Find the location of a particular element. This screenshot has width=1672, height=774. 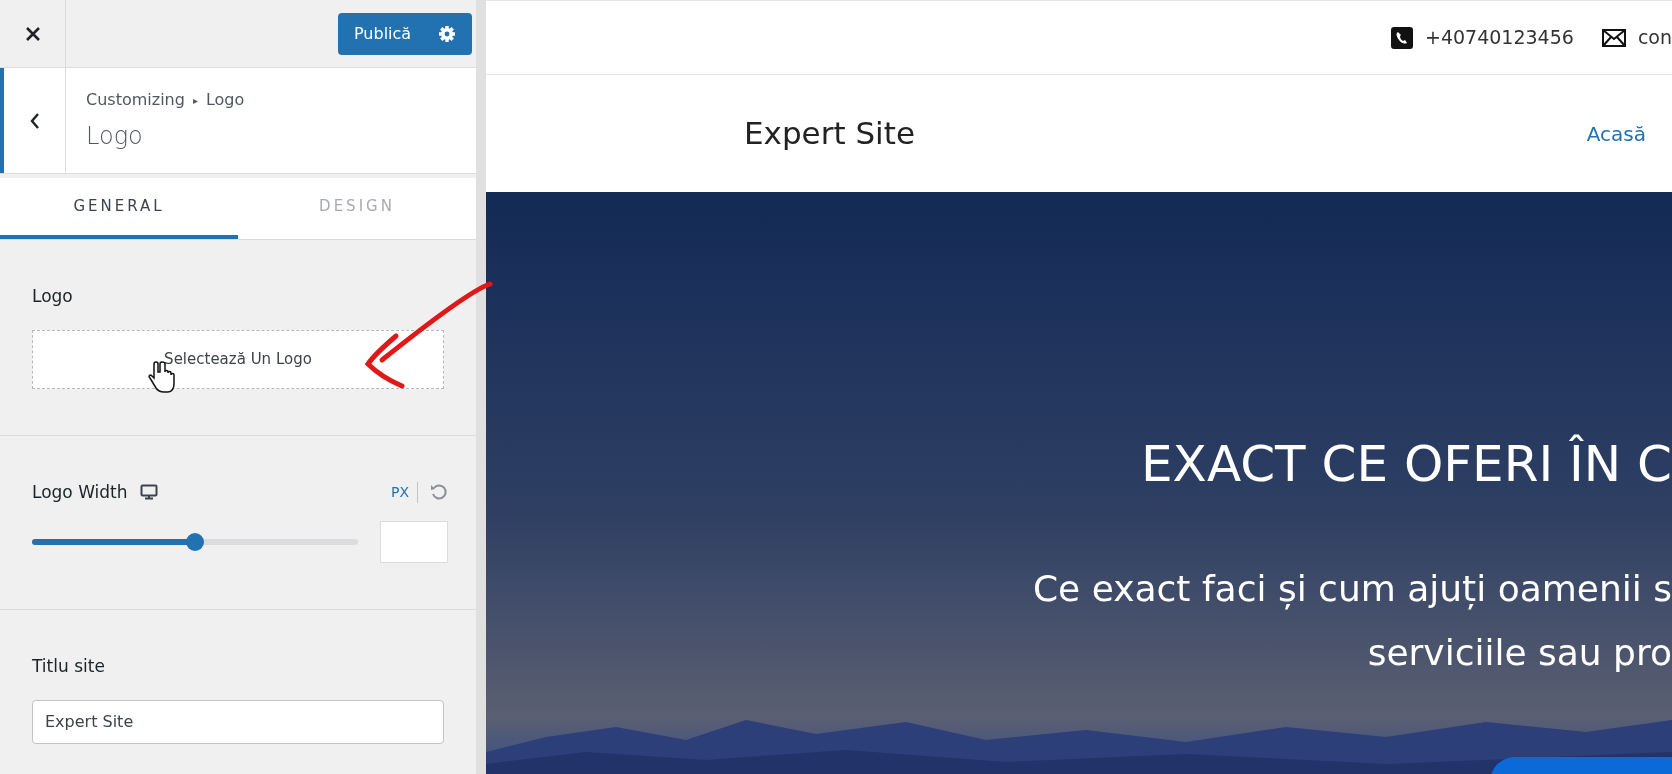

back-button is located at coordinates (33, 120).